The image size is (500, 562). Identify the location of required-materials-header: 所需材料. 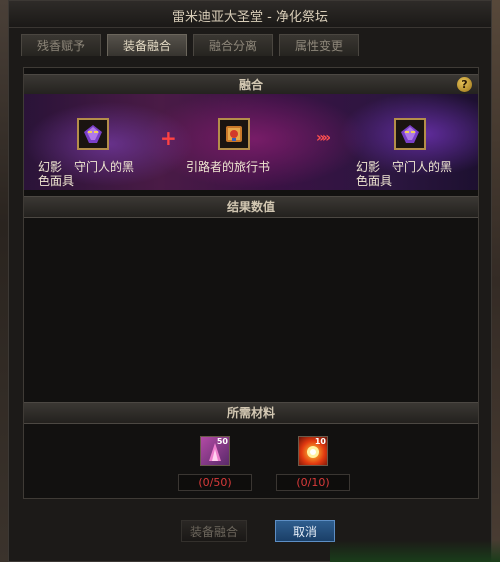
(251, 413).